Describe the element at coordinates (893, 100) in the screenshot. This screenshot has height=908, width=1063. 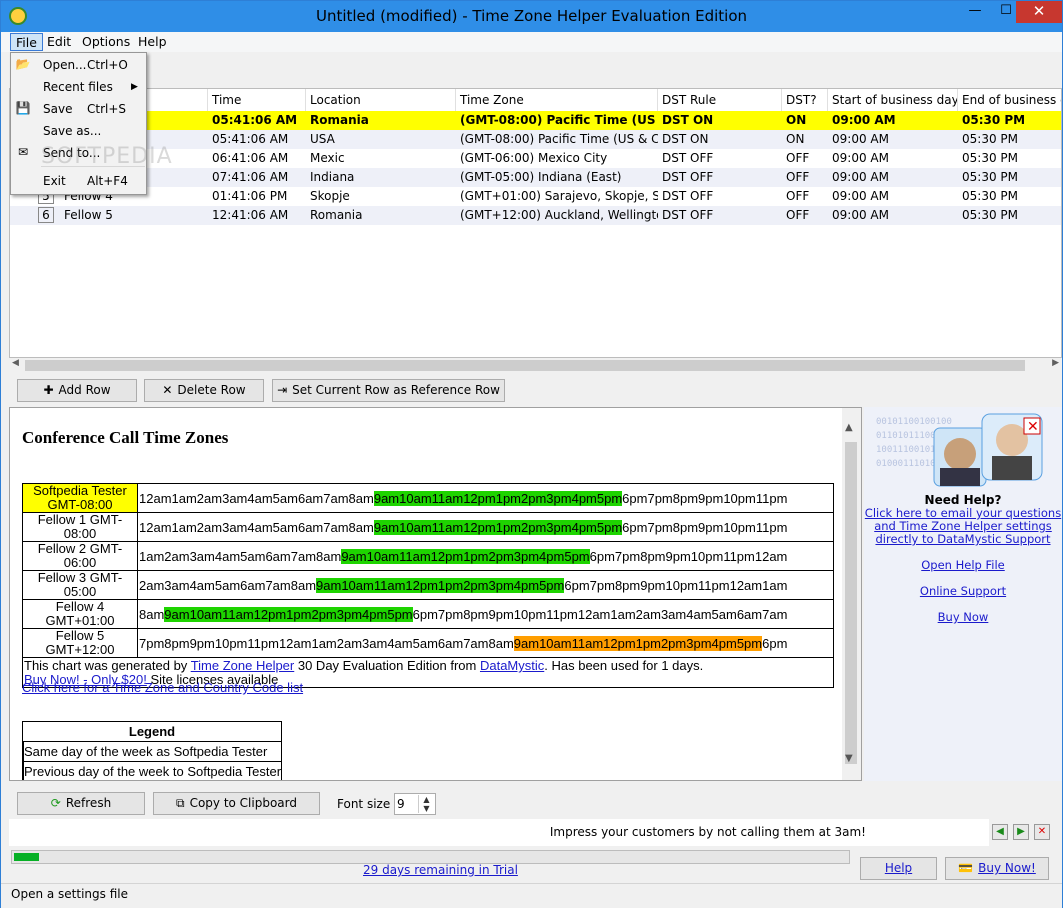
I see `grid-header-start: Start of business day` at that location.